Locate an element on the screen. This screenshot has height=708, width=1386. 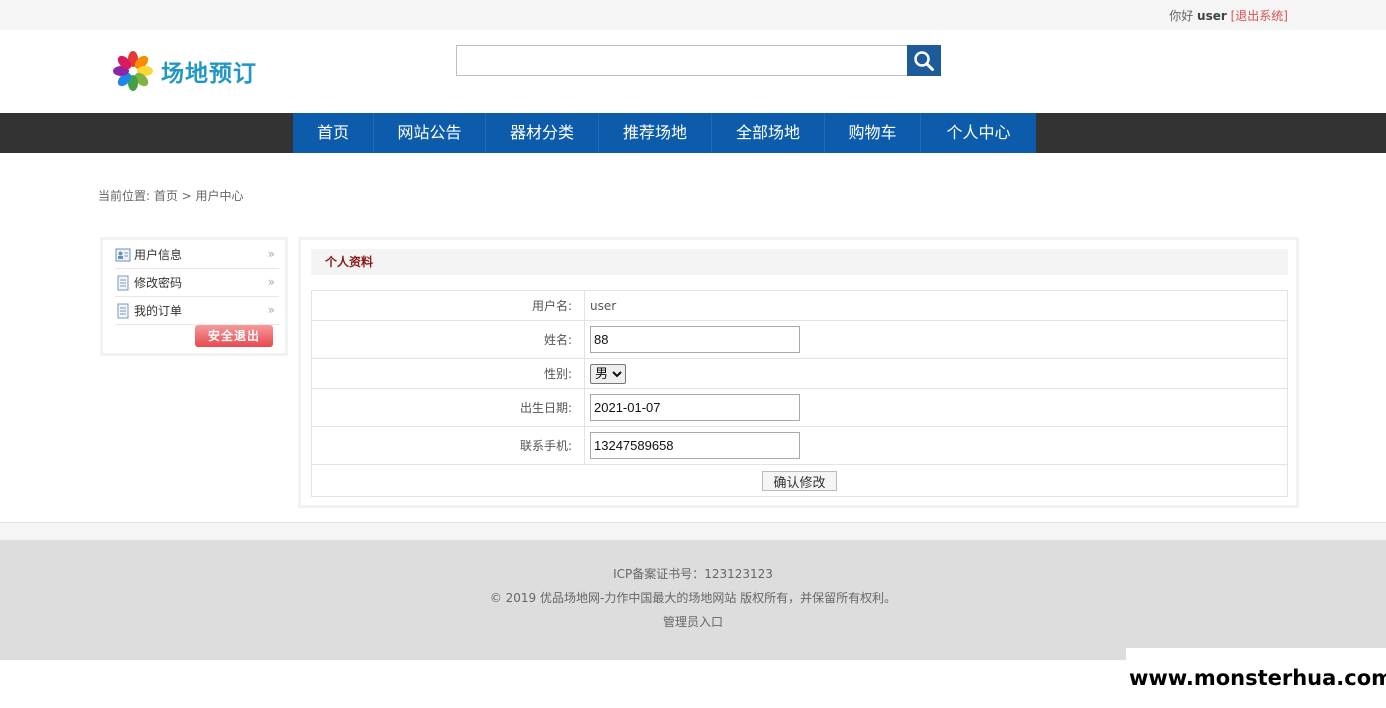
name-field is located at coordinates (695, 339).